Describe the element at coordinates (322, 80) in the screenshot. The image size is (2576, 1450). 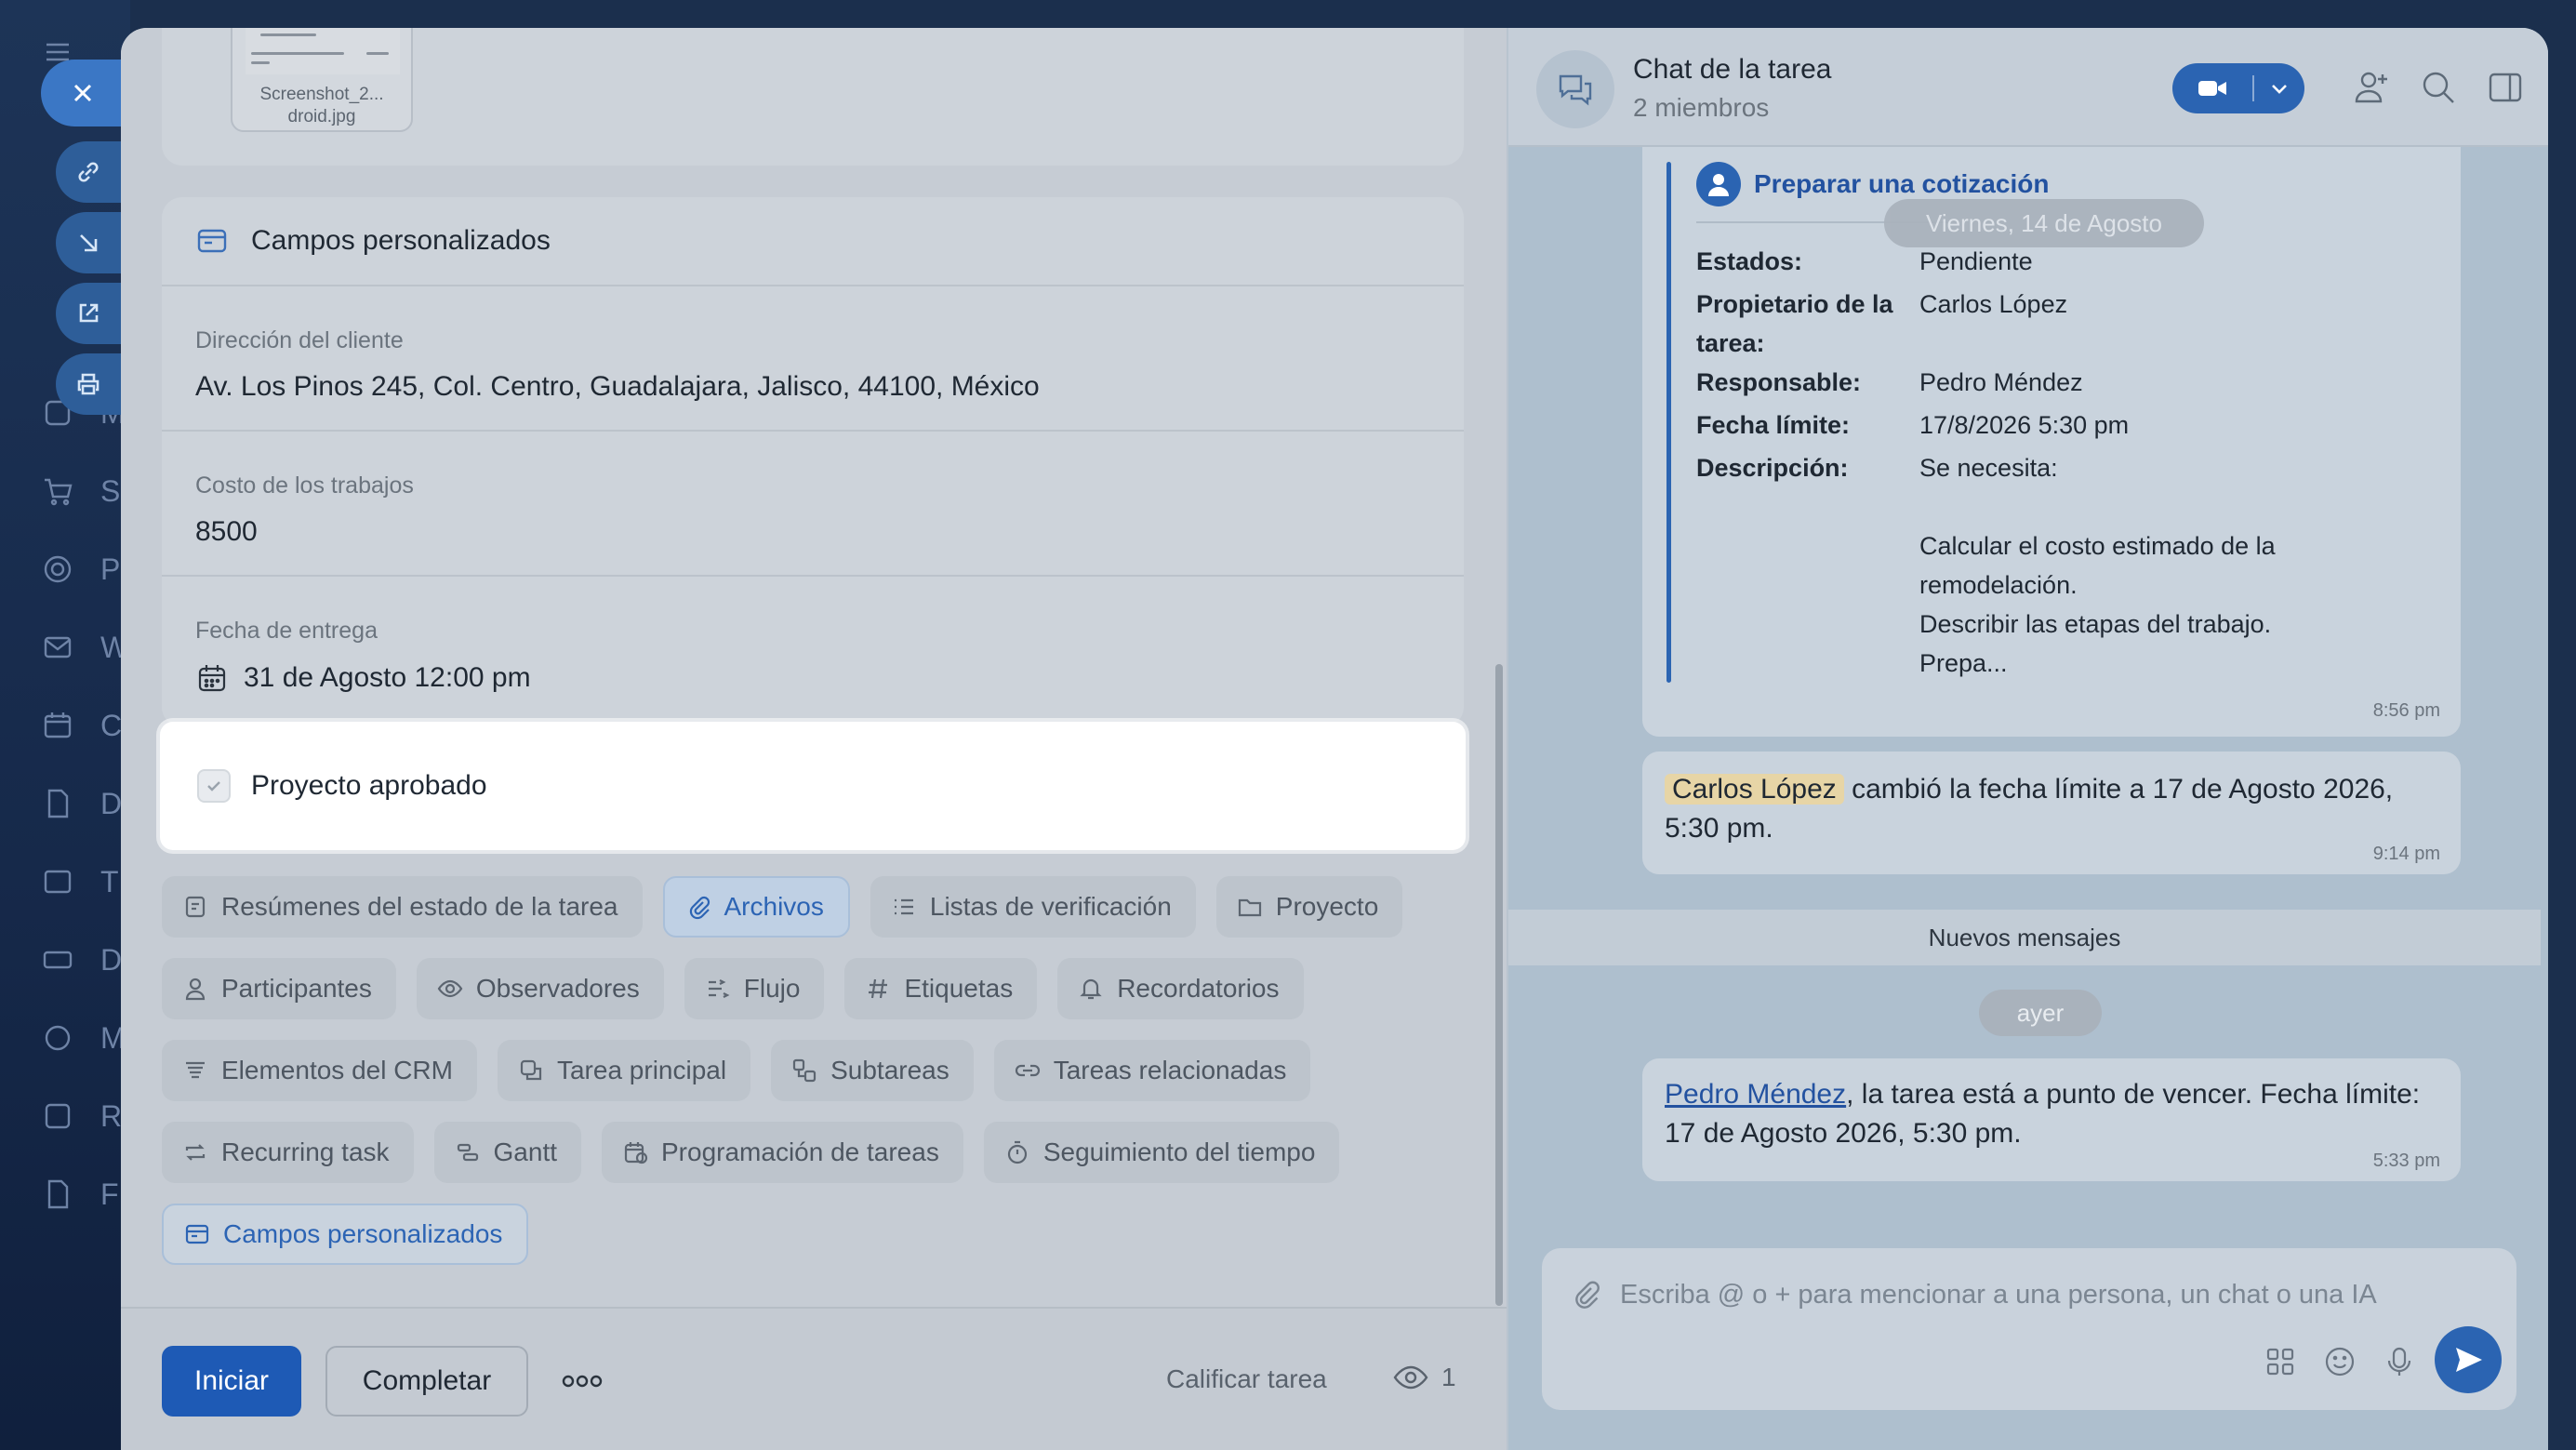
I see `file-thumbnail: Screenshot_2... droid.jpg` at that location.